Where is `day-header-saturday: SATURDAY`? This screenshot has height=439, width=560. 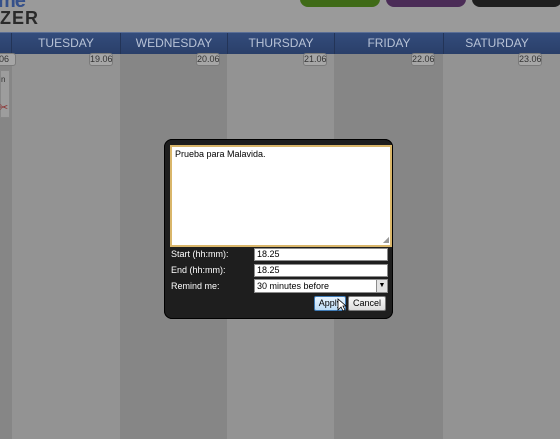 day-header-saturday: SATURDAY is located at coordinates (497, 43).